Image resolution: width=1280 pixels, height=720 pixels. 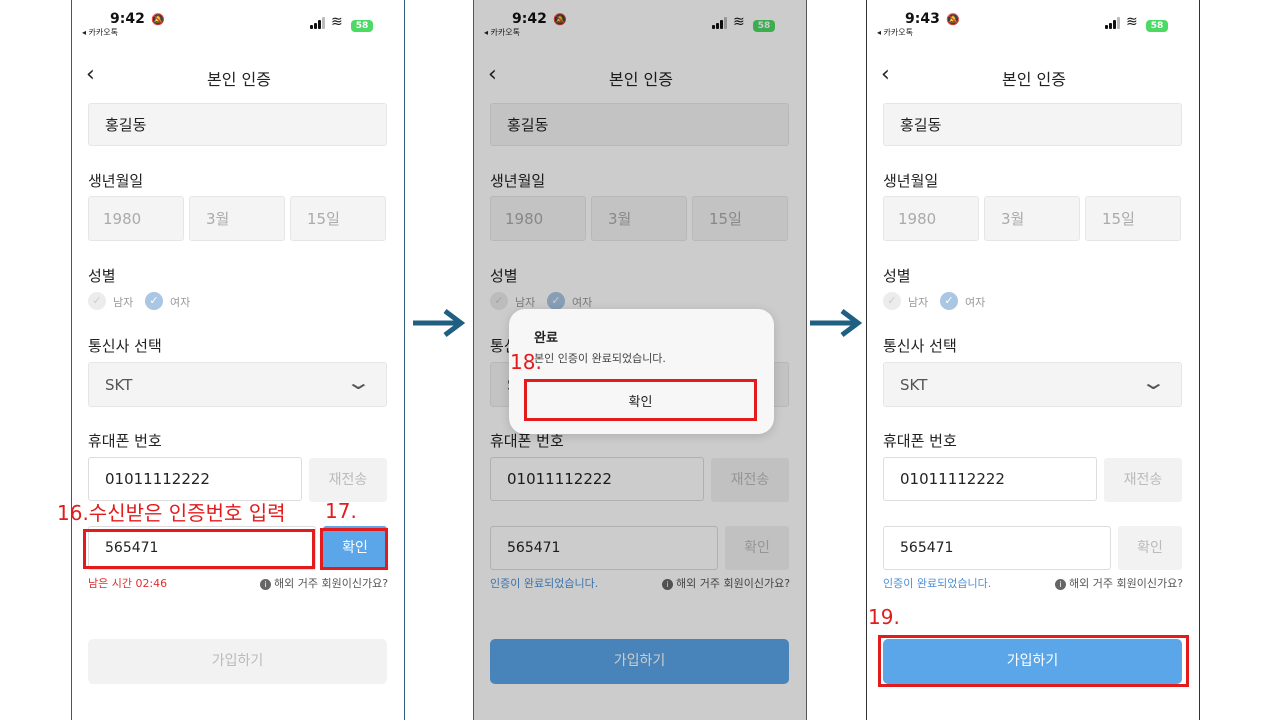 I want to click on status-time: 9:42, so click(x=127, y=19).